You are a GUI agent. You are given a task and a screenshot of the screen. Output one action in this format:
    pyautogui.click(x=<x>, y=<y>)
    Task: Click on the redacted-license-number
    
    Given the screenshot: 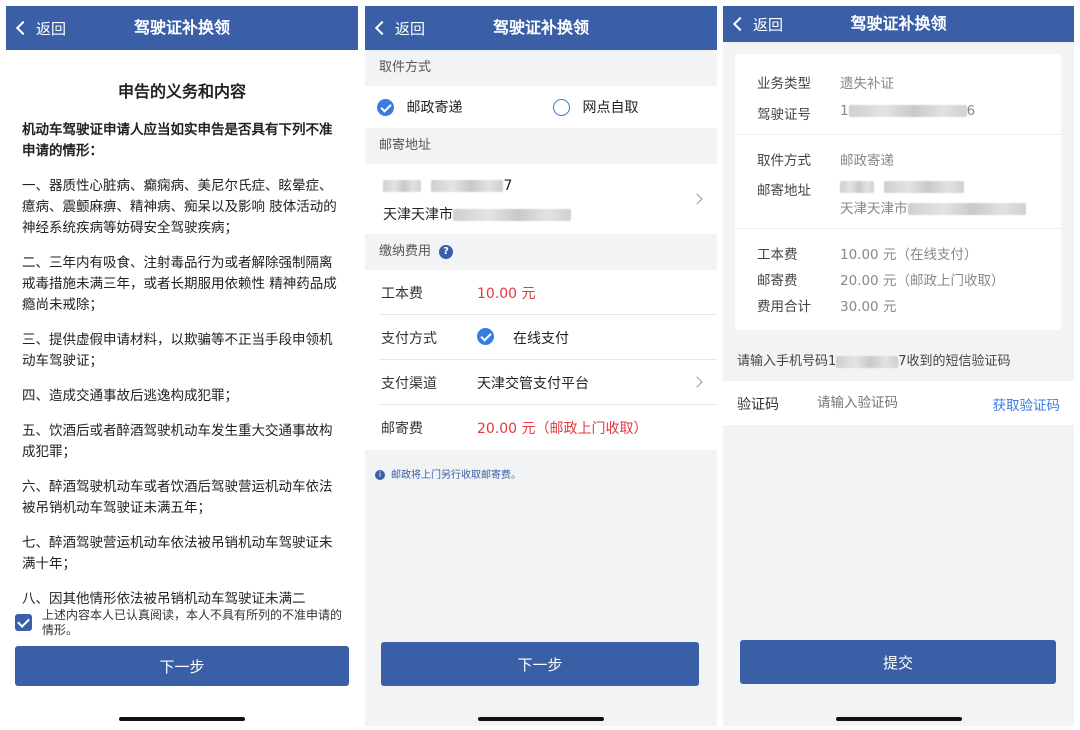 What is the action you would take?
    pyautogui.click(x=907, y=111)
    